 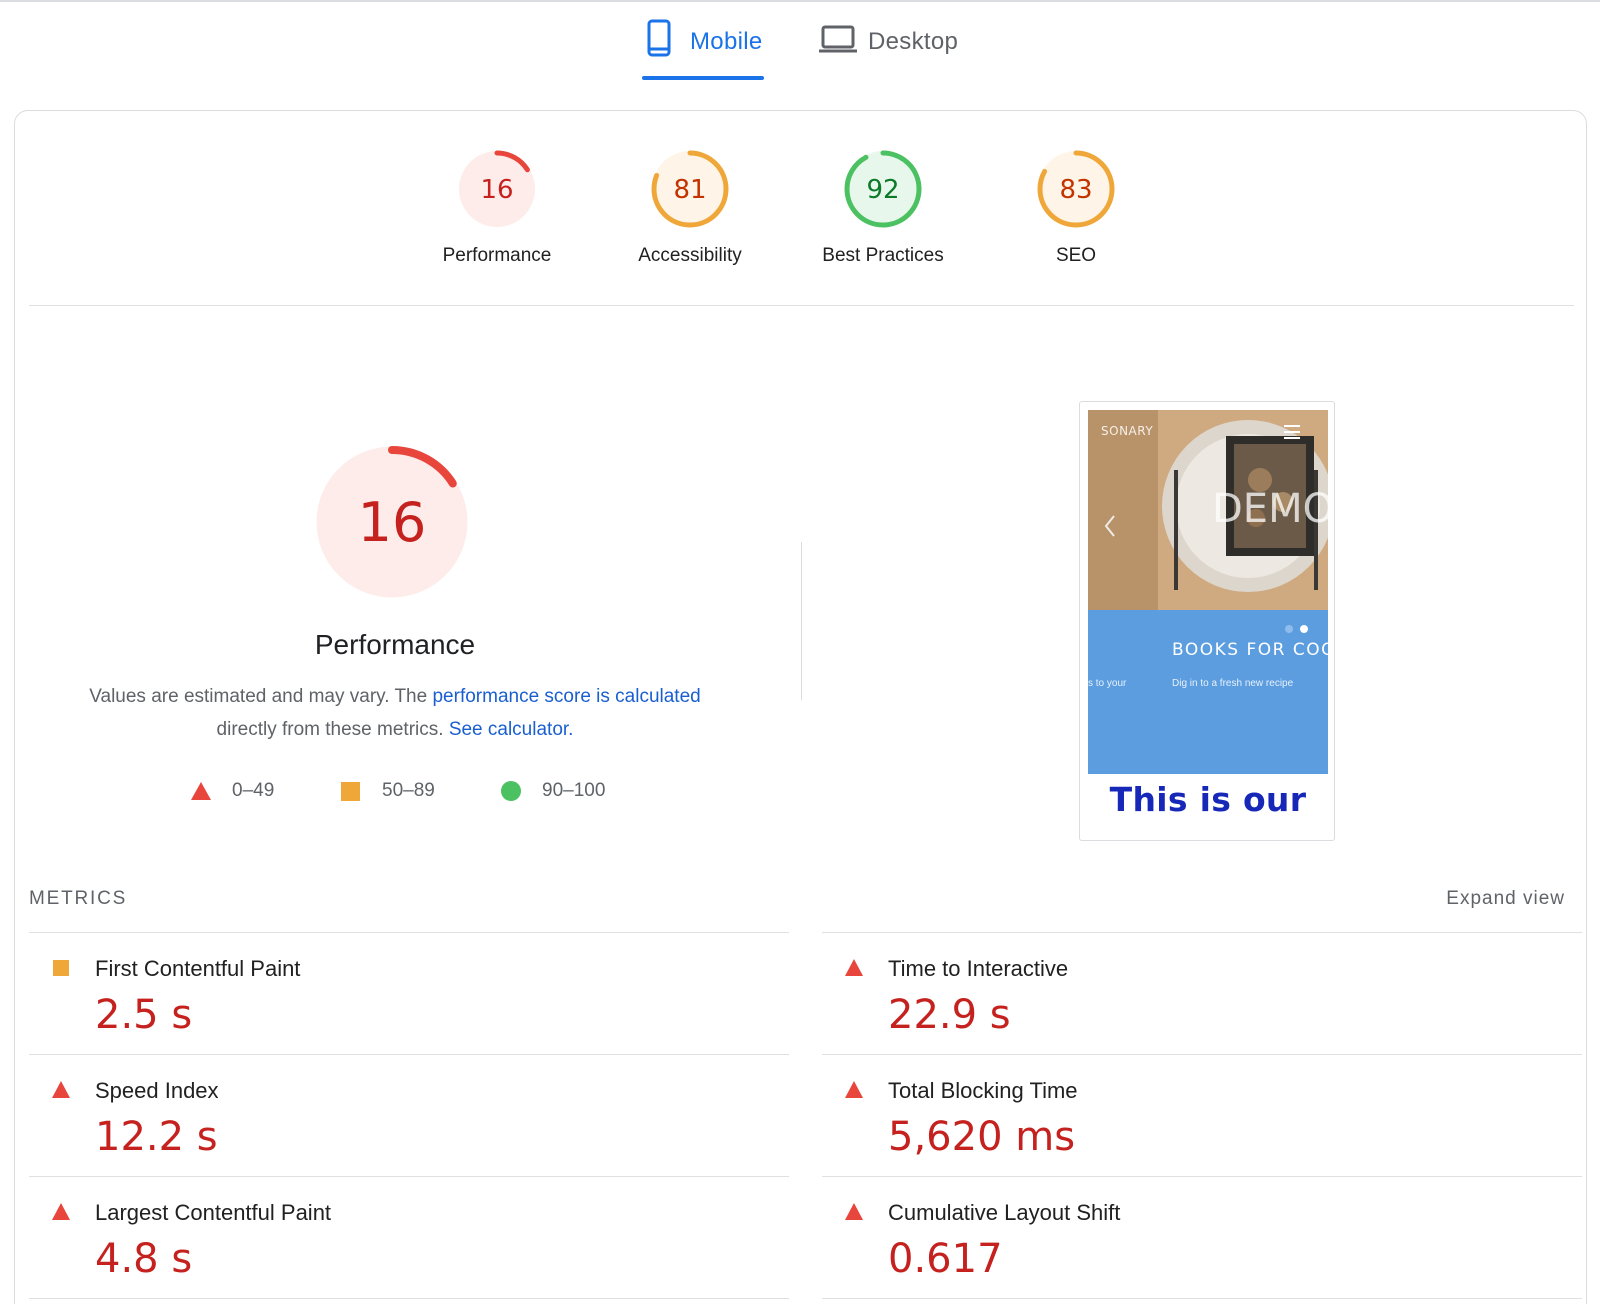 What do you see at coordinates (409, 992) in the screenshot?
I see `metric-first-contentful-paint: First Contentful Paint 2.5 s` at bounding box center [409, 992].